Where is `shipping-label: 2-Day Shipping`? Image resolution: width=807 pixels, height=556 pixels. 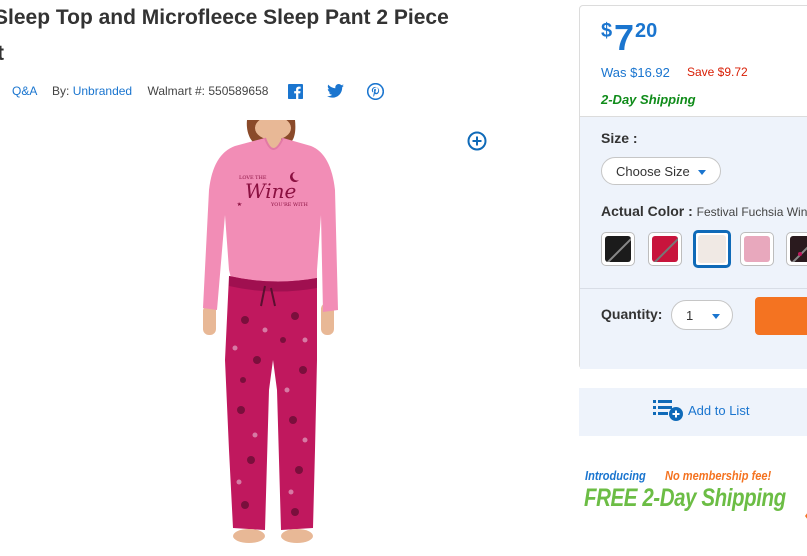
shipping-label: 2-Day Shipping is located at coordinates (648, 99).